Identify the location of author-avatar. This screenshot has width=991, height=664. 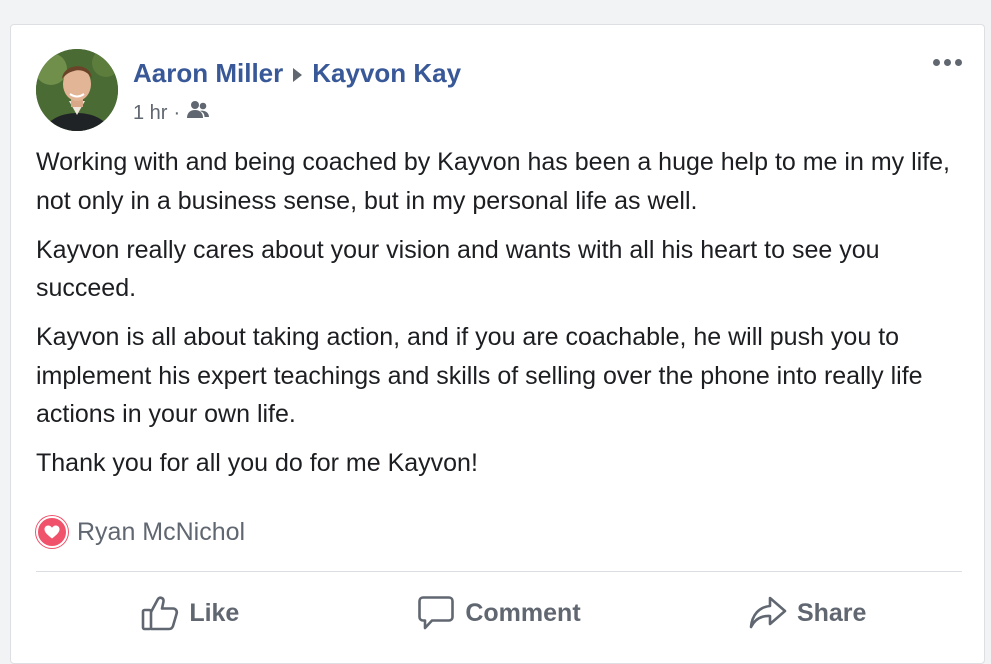
(77, 90).